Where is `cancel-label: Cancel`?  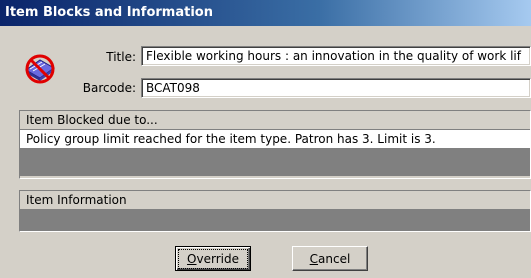
cancel-label: Cancel is located at coordinates (330, 258).